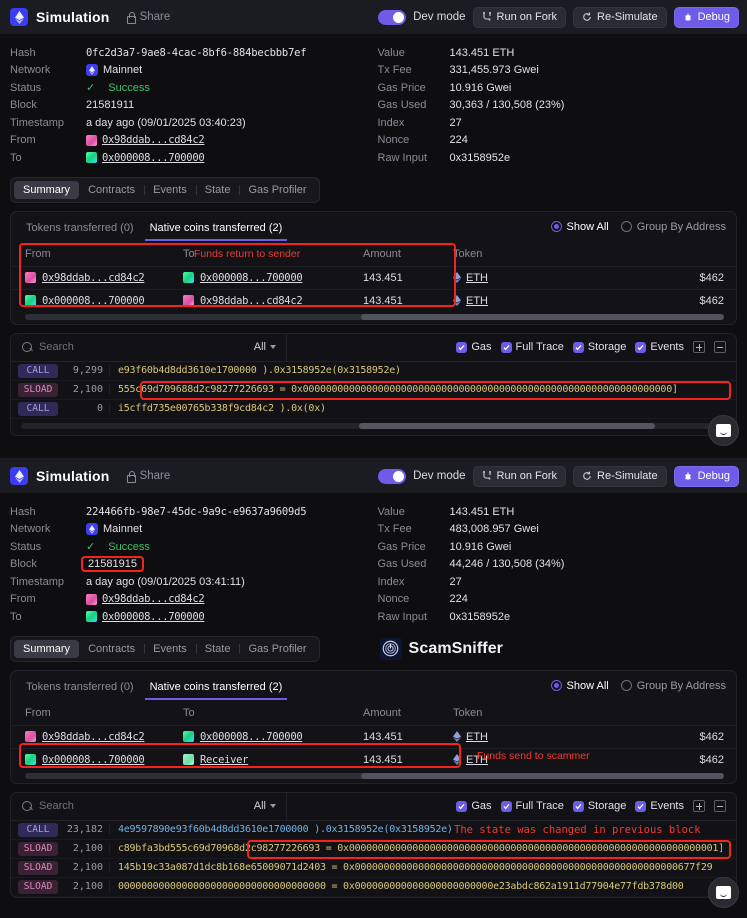 The image size is (747, 918). I want to click on block-value-highlighted: 21581915, so click(112, 564).